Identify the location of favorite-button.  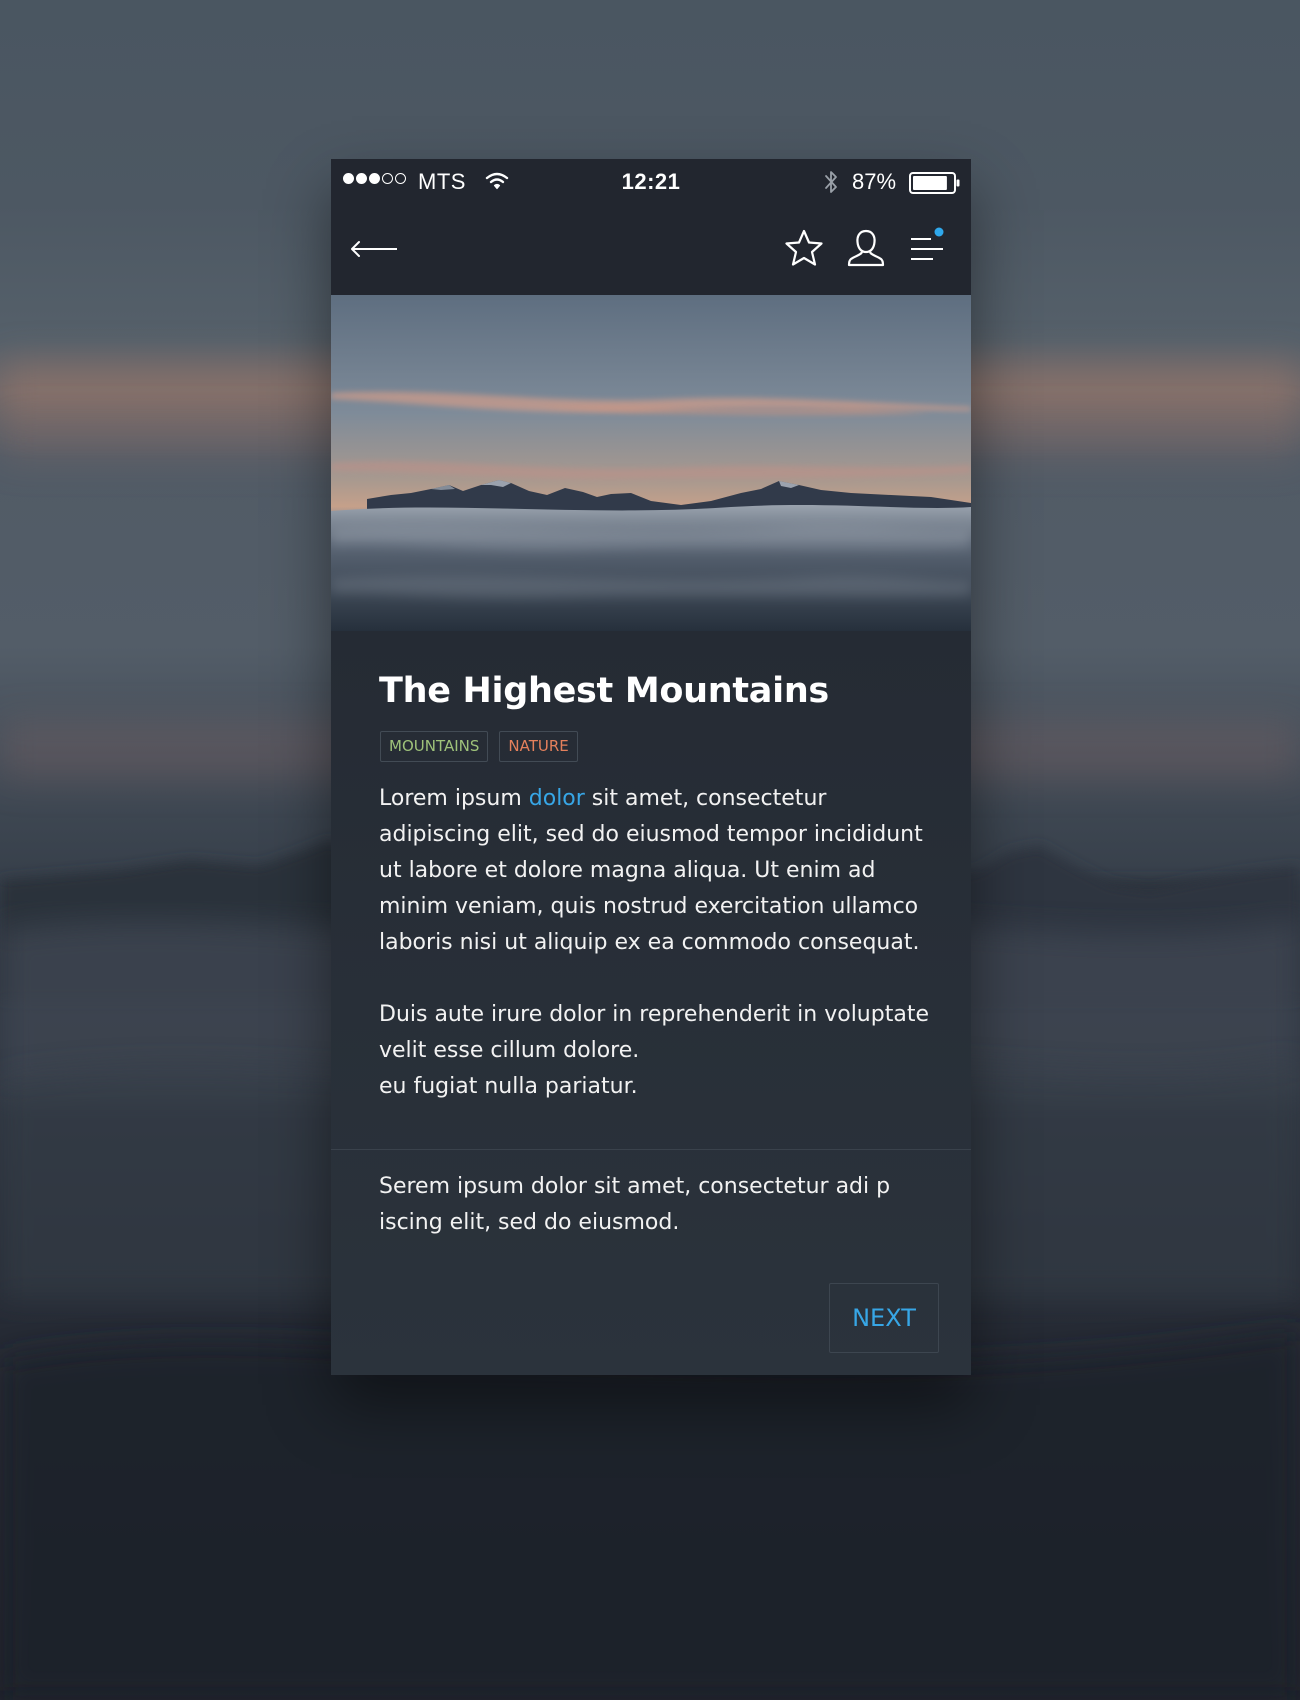
(804, 248).